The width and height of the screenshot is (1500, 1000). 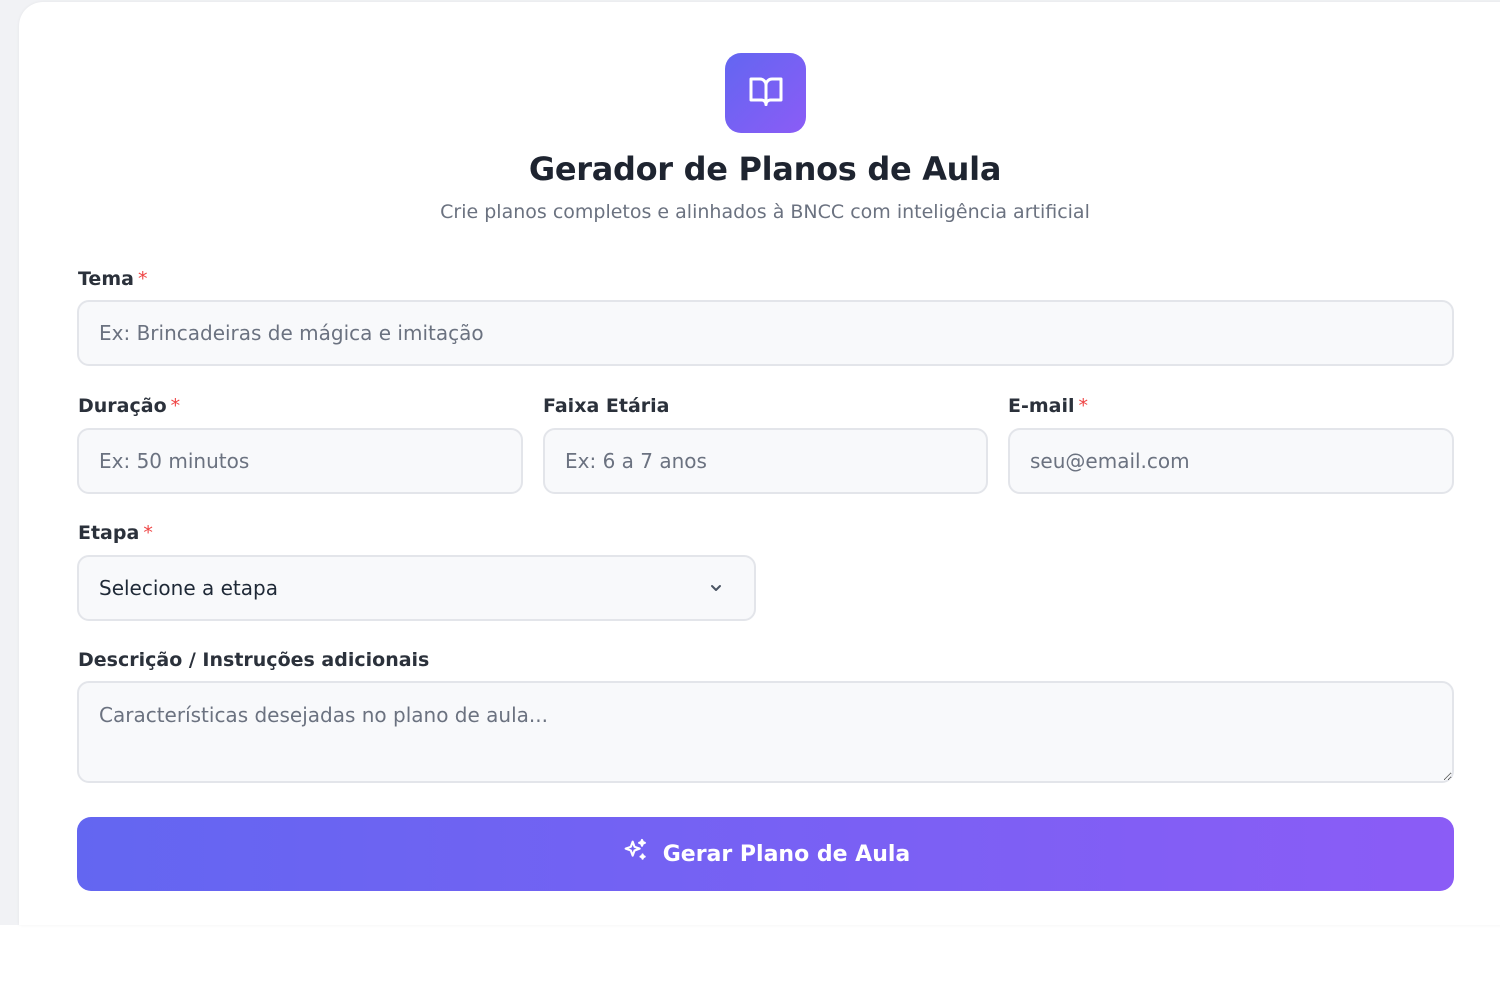 I want to click on page-title: Gerador de Planos de Aula, so click(x=765, y=169).